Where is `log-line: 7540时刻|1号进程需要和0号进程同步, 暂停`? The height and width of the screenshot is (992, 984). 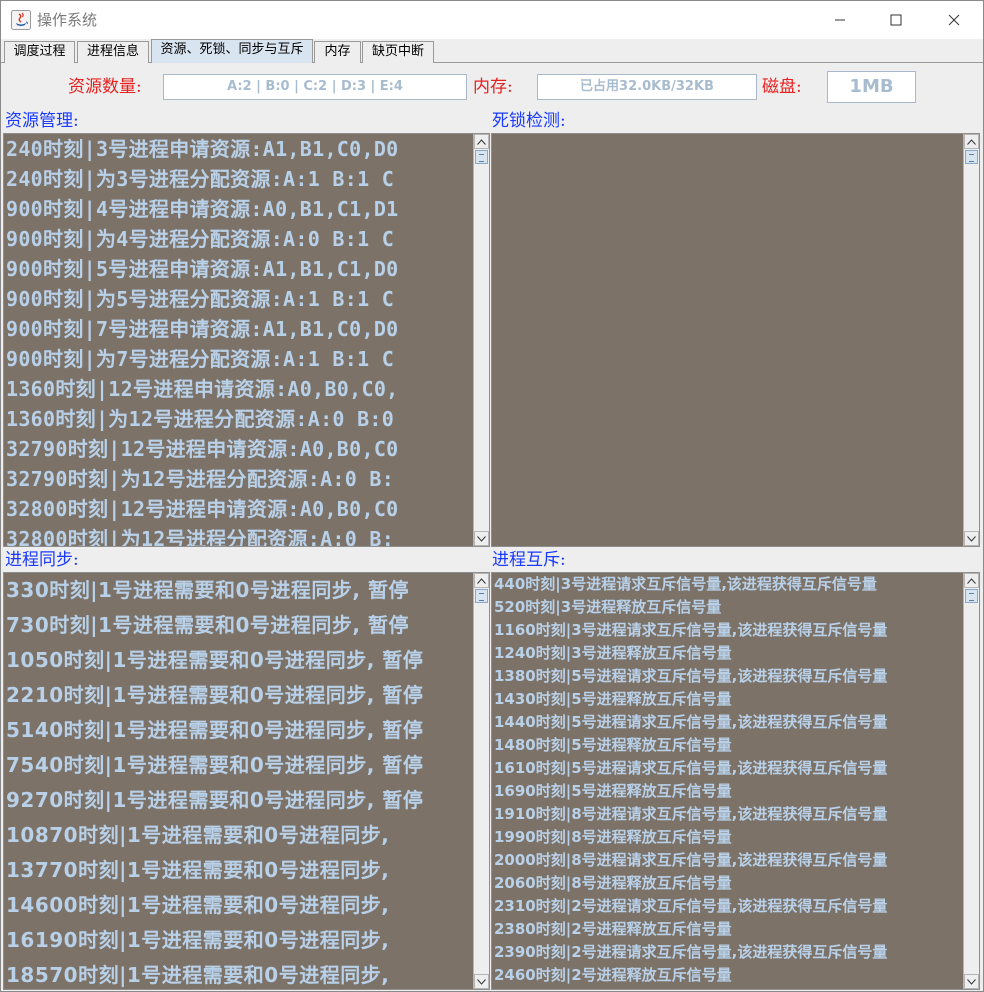
log-line: 7540时刻|1号进程需要和0号进程同步, 暂停 is located at coordinates (215, 765).